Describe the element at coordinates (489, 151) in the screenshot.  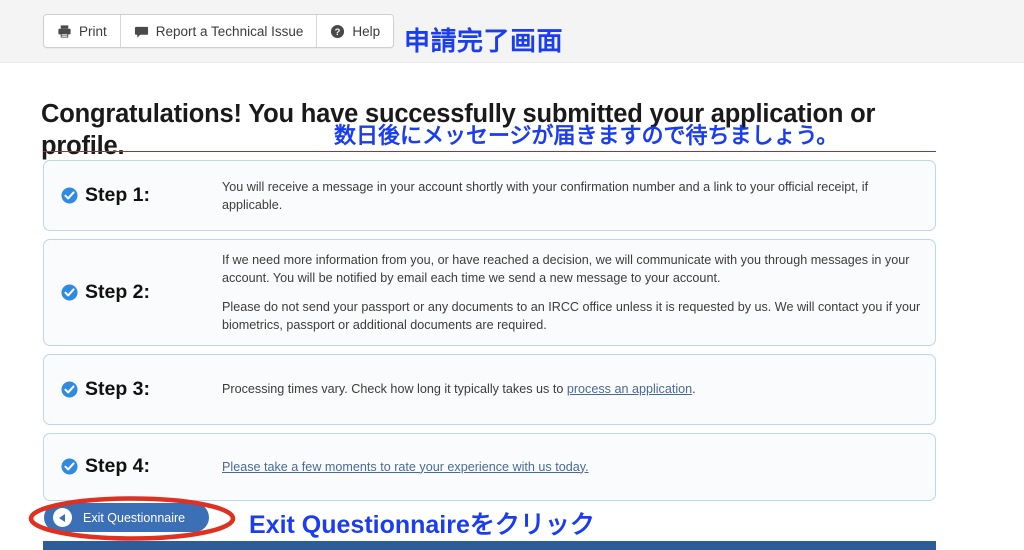
I see `title-divider` at that location.